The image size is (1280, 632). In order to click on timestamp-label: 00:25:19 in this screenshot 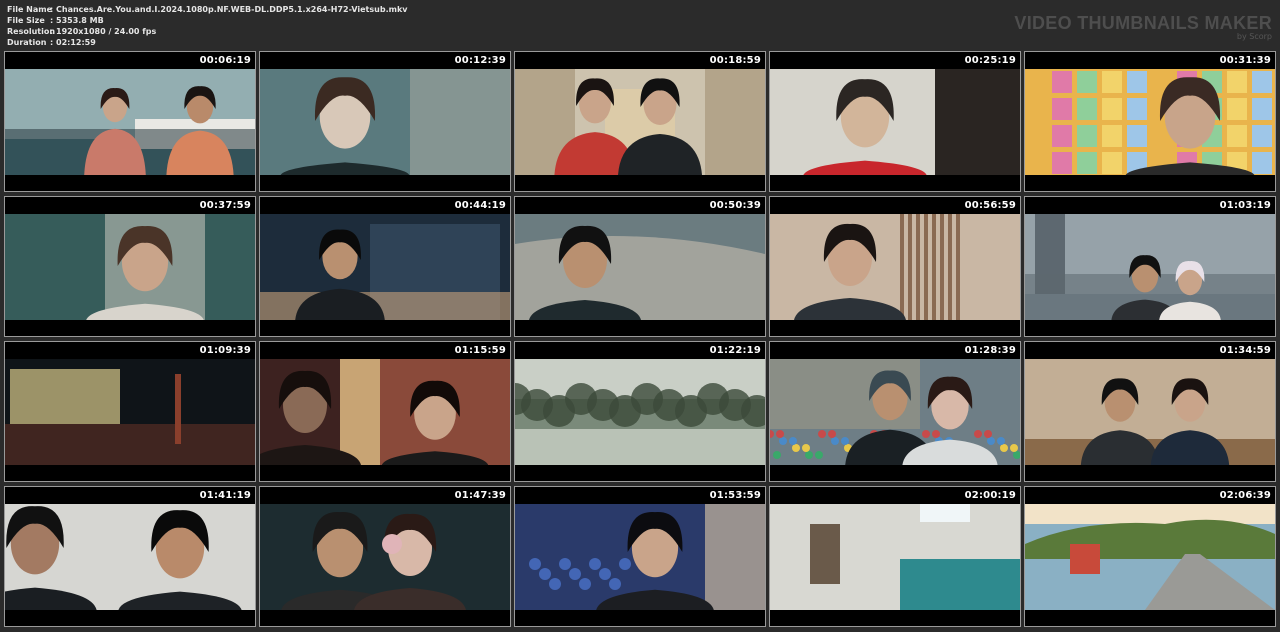, I will do `click(990, 60)`.